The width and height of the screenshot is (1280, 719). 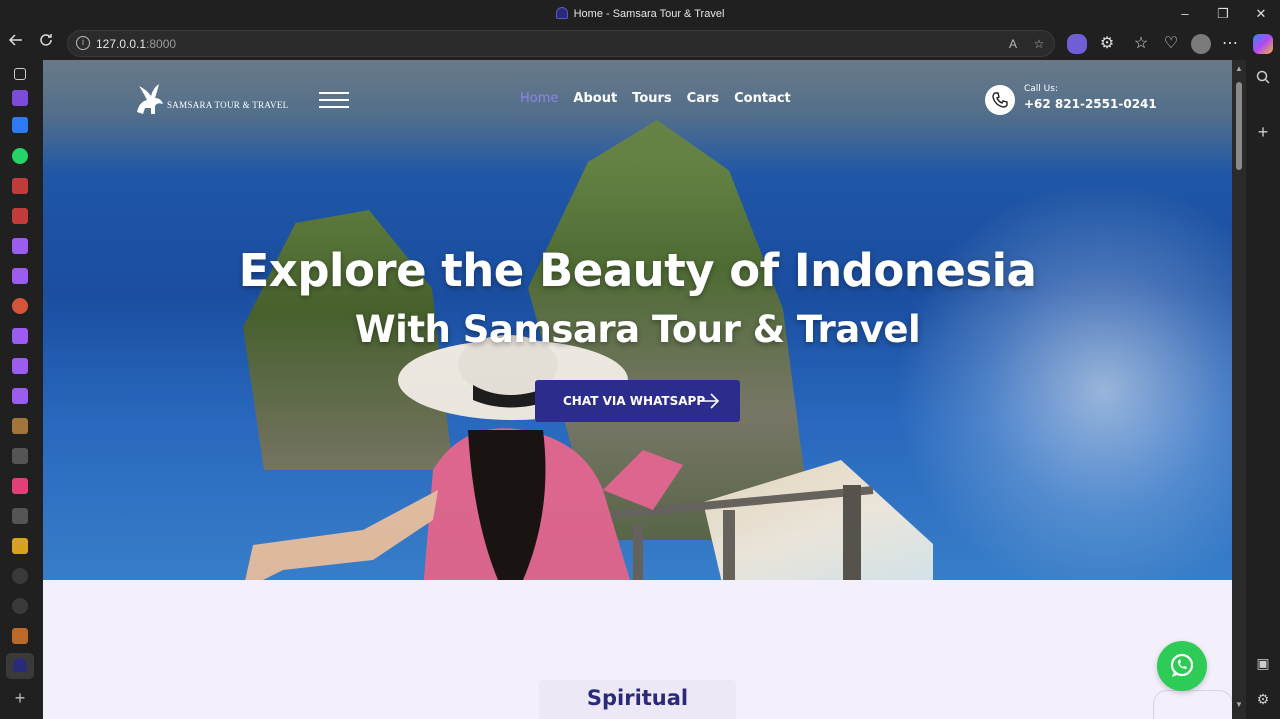 What do you see at coordinates (20, 156) in the screenshot?
I see `whatsapp-tab-icon` at bounding box center [20, 156].